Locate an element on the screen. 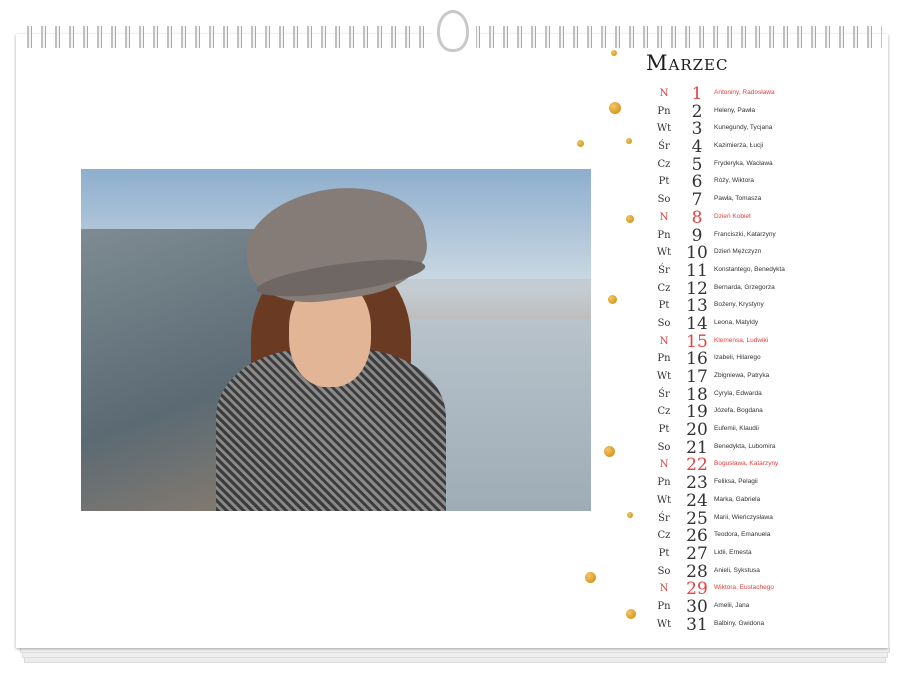  name-day-text: Anieli, Sykstusa is located at coordinates (737, 570).